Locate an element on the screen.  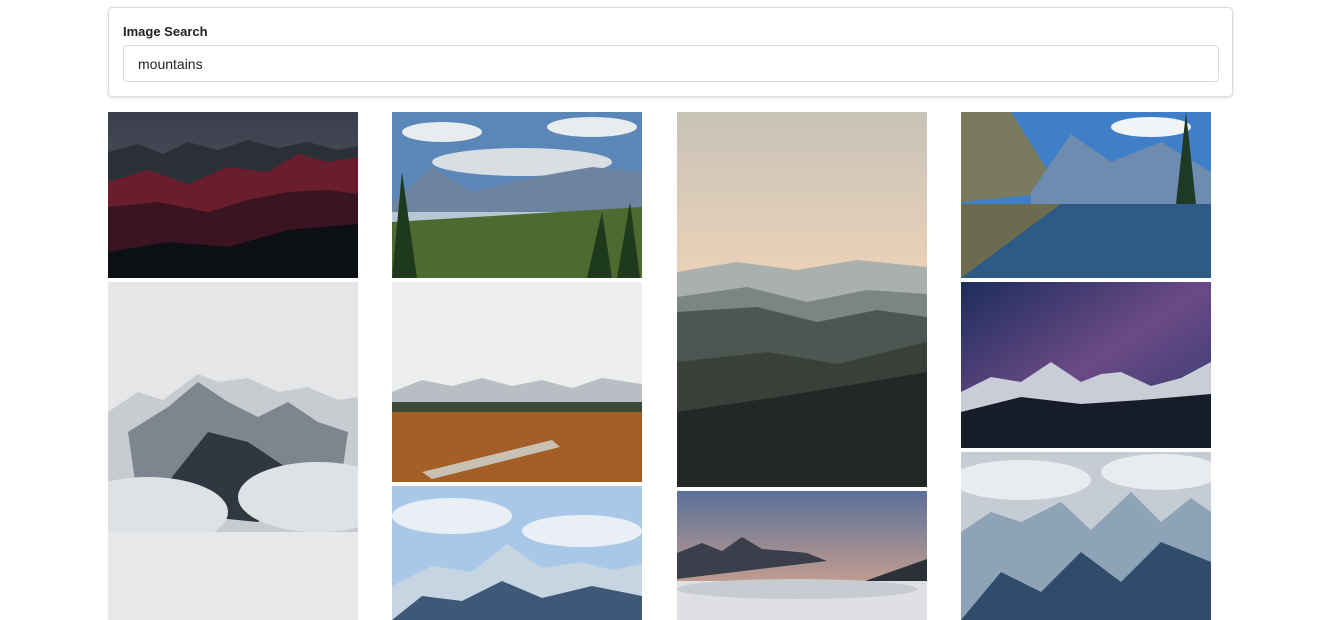
photo-sunset-above-clouds is located at coordinates (802, 555).